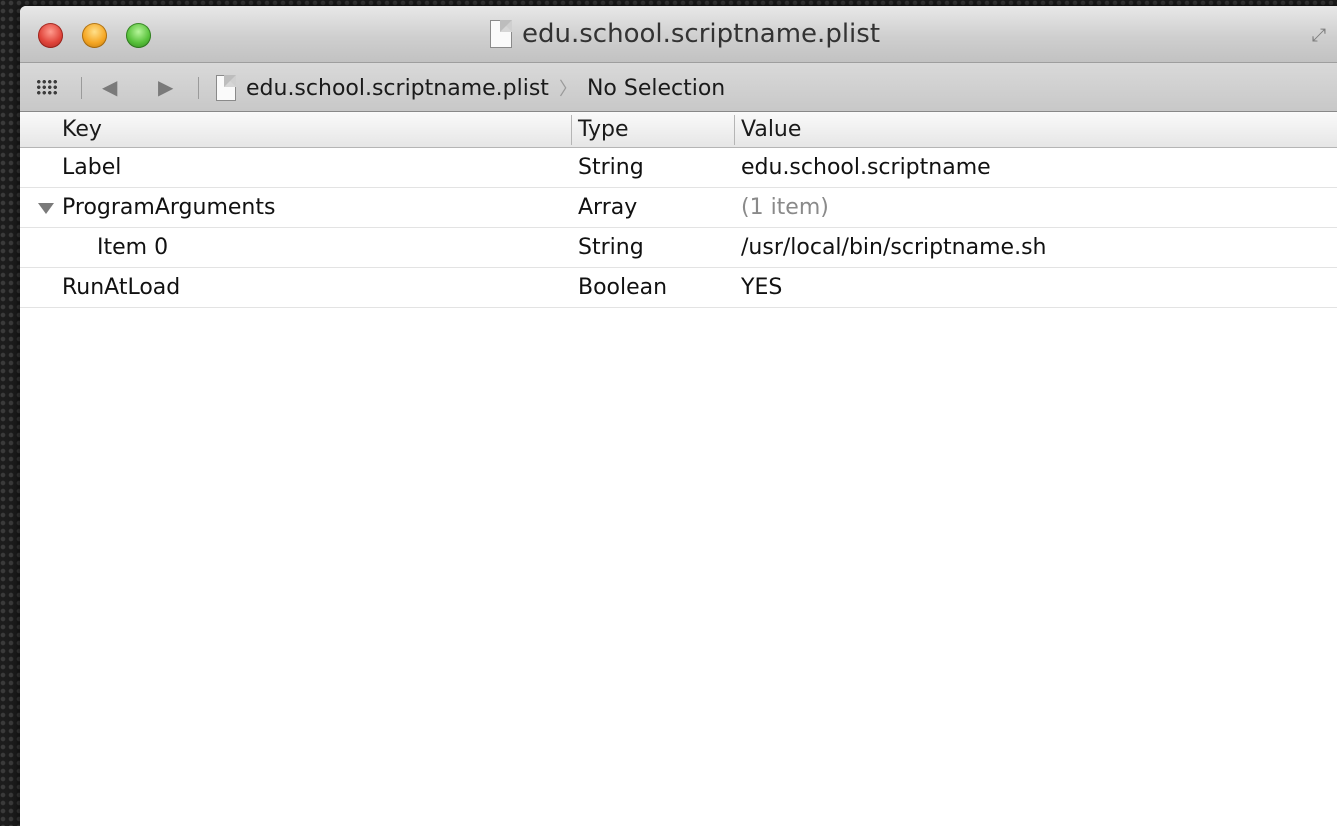 The image size is (1337, 826). I want to click on row-value: /usr/local/bin/scriptname.sh, so click(893, 247).